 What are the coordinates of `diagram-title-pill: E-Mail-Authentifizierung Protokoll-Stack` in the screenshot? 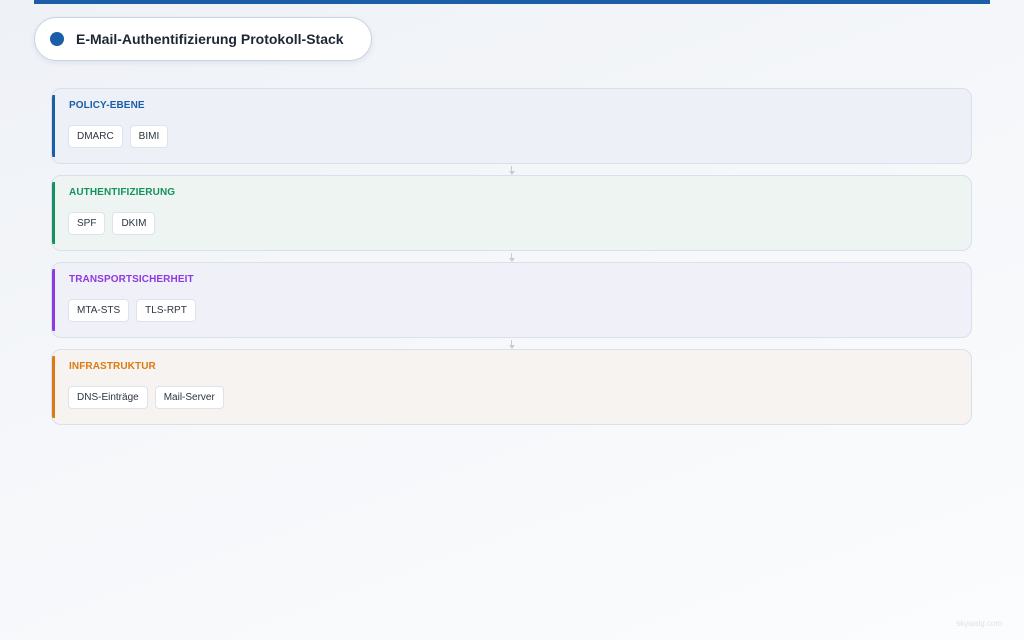 It's located at (203, 39).